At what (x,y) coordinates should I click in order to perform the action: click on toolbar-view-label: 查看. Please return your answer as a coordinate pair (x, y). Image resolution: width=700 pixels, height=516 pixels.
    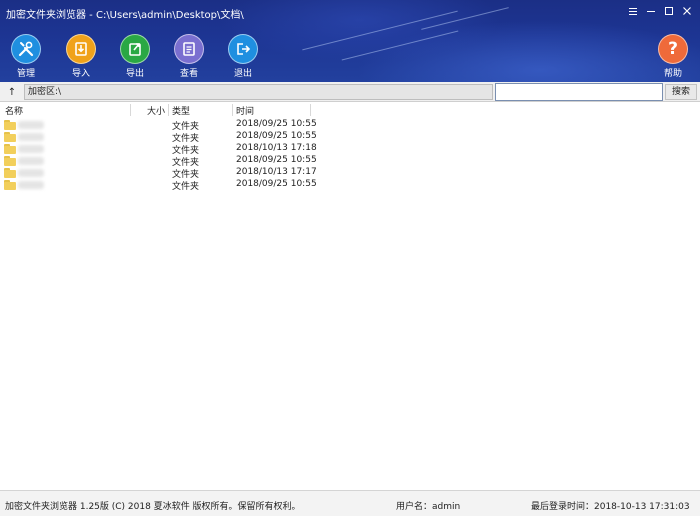
    Looking at the image, I should click on (188, 74).